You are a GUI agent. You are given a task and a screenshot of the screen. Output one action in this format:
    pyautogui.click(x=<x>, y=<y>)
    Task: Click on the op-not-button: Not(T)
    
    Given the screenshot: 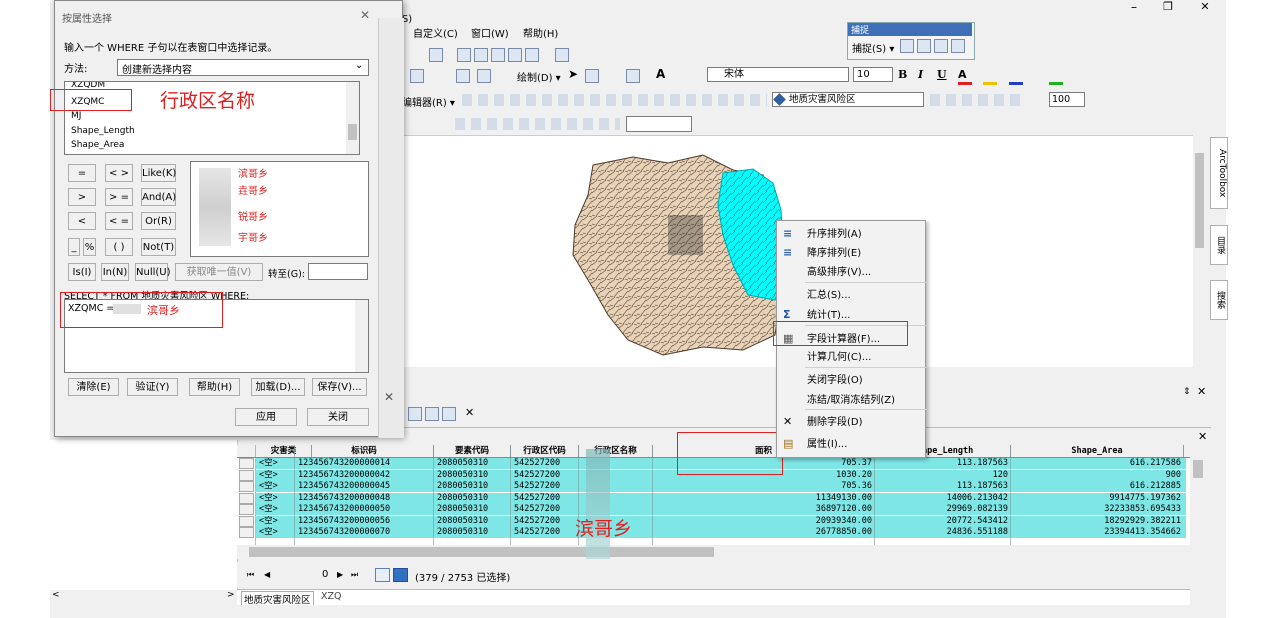 What is the action you would take?
    pyautogui.click(x=158, y=247)
    